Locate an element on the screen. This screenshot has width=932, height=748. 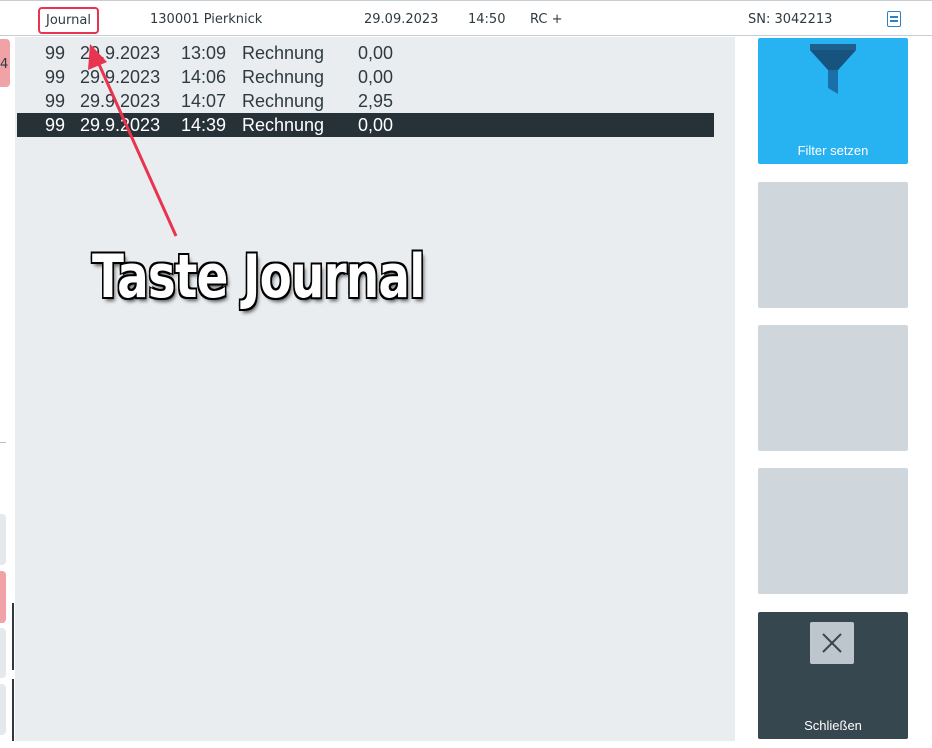
mode-label: RC + is located at coordinates (546, 19).